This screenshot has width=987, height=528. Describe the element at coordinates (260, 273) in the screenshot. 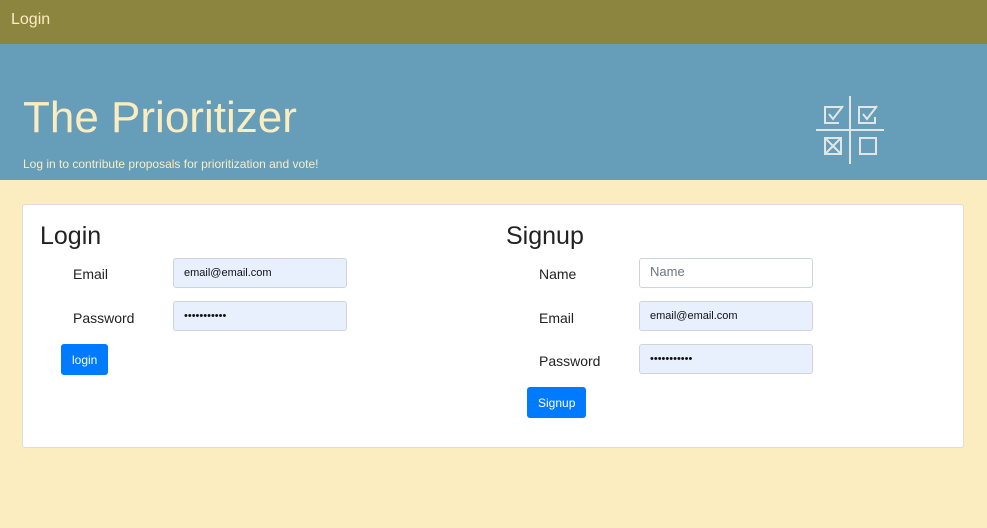

I see `login-email-input` at that location.